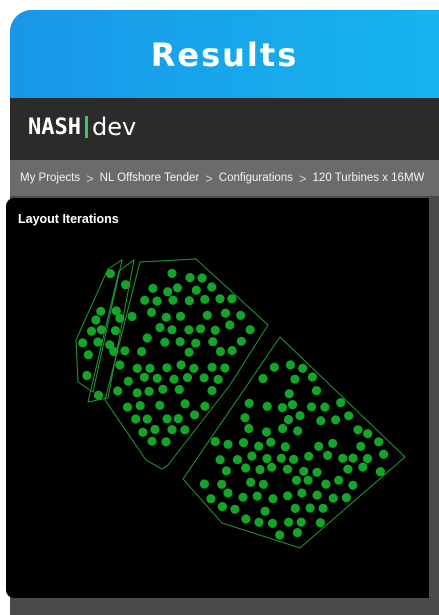 The height and width of the screenshot is (615, 439). What do you see at coordinates (150, 178) in the screenshot?
I see `breadcrumb-project: NL Offshore Tender` at bounding box center [150, 178].